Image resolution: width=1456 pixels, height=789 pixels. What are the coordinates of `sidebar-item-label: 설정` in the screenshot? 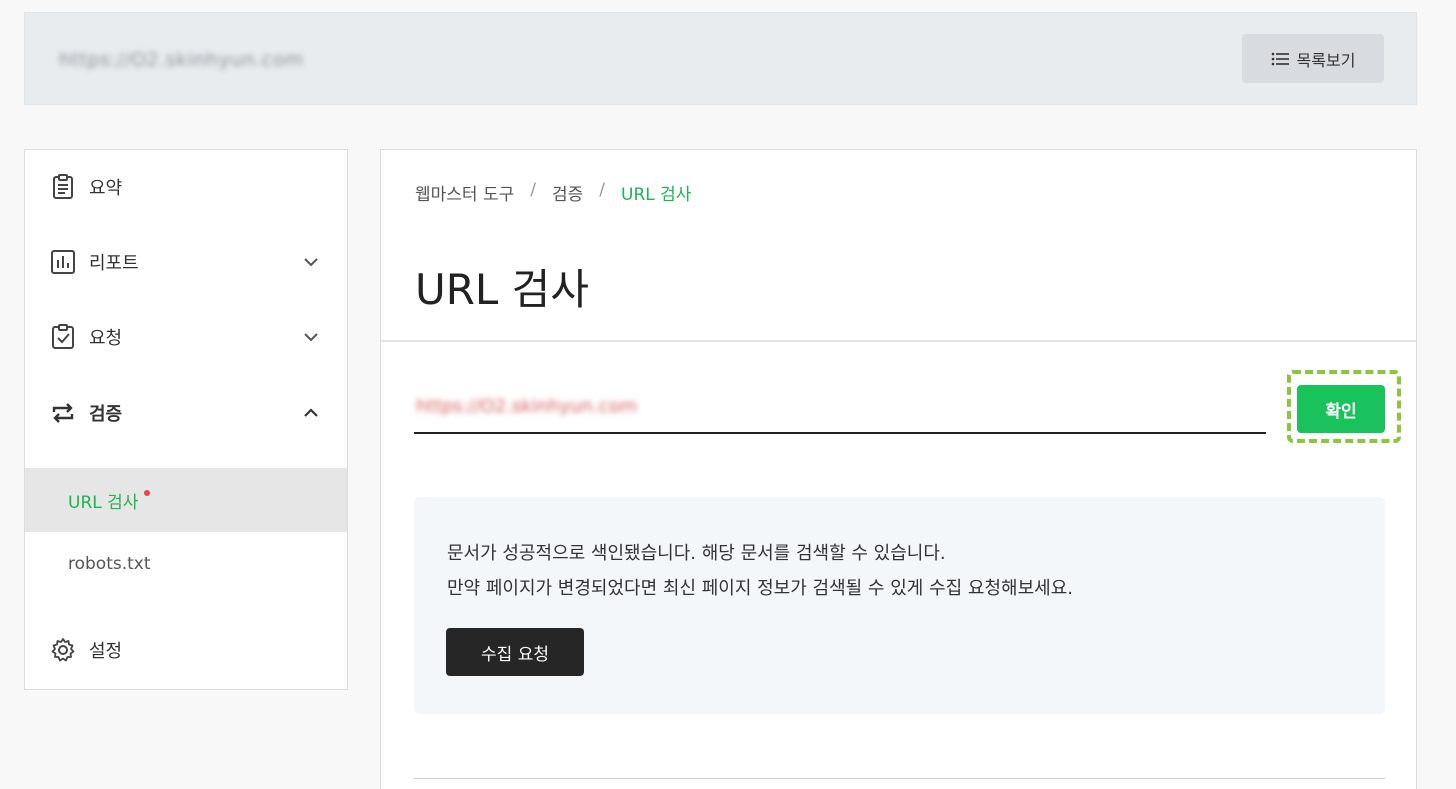 It's located at (106, 651).